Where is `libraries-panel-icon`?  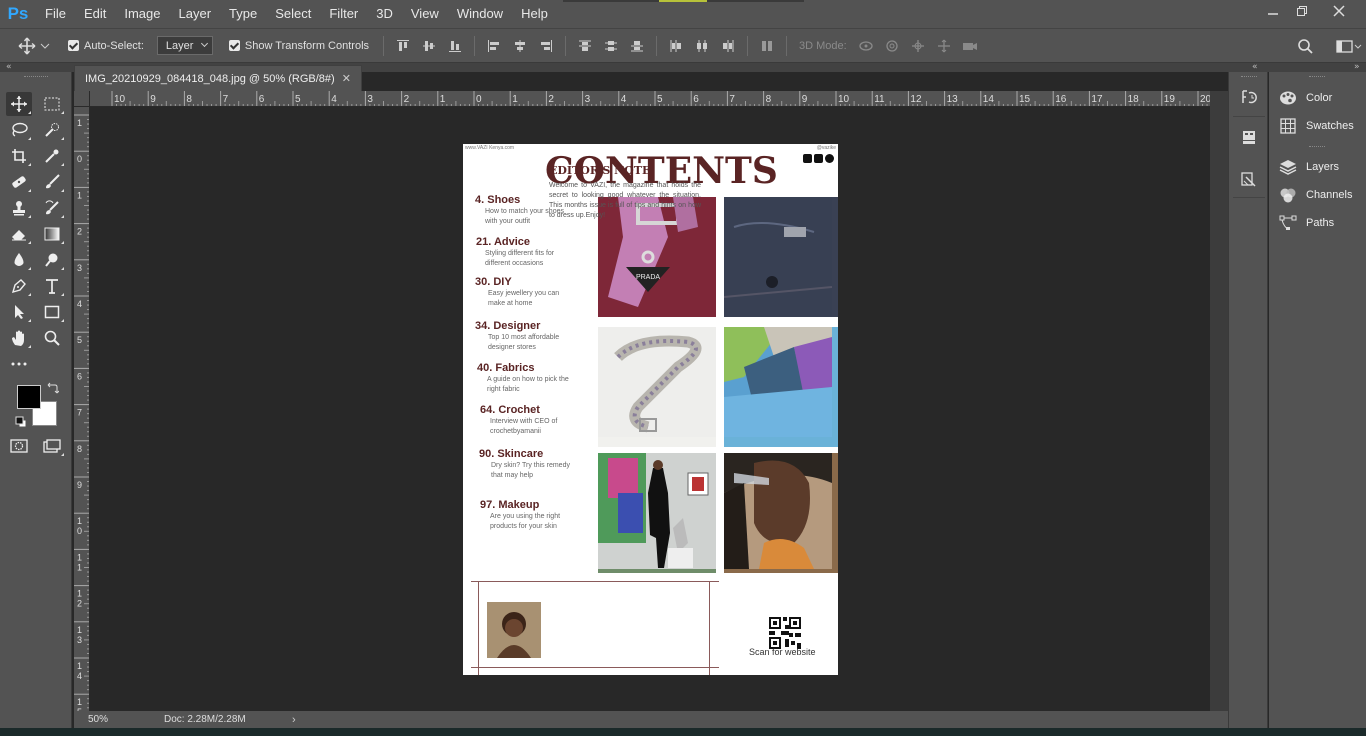
libraries-panel-icon is located at coordinates (1249, 180).